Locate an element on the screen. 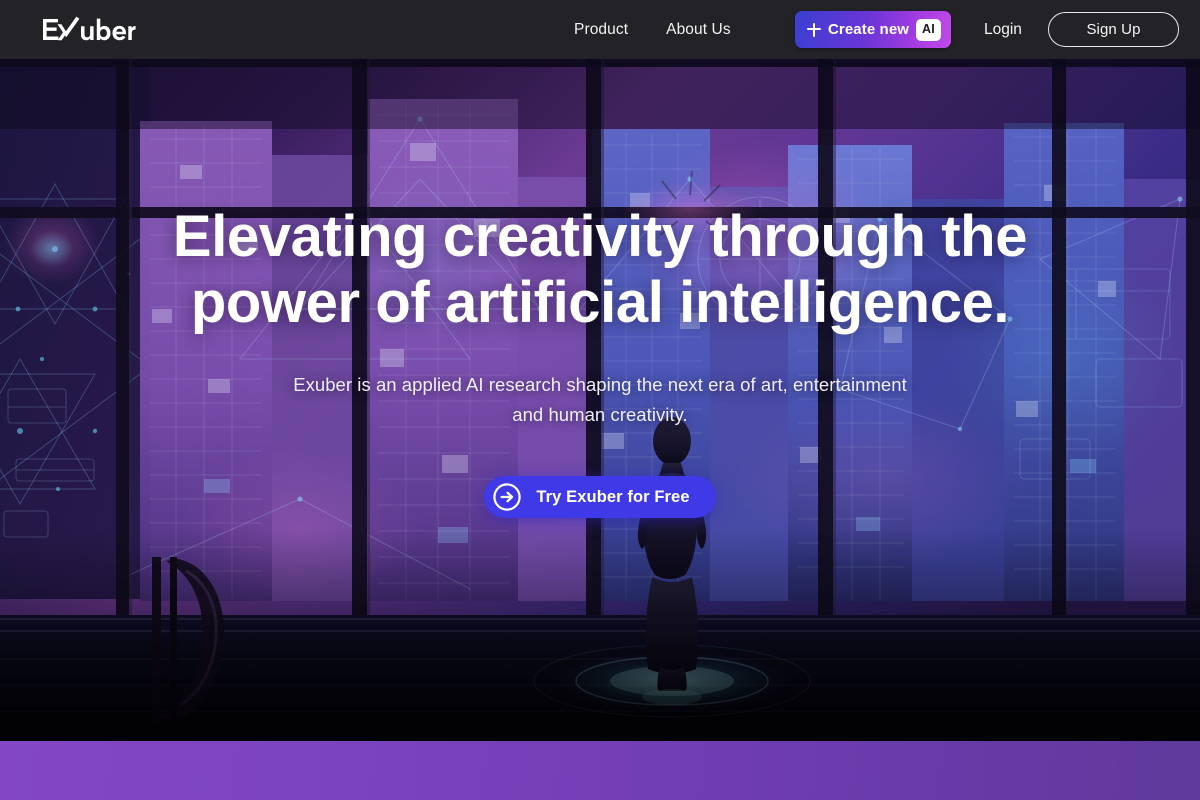  nav-item-product: Product is located at coordinates (601, 30).